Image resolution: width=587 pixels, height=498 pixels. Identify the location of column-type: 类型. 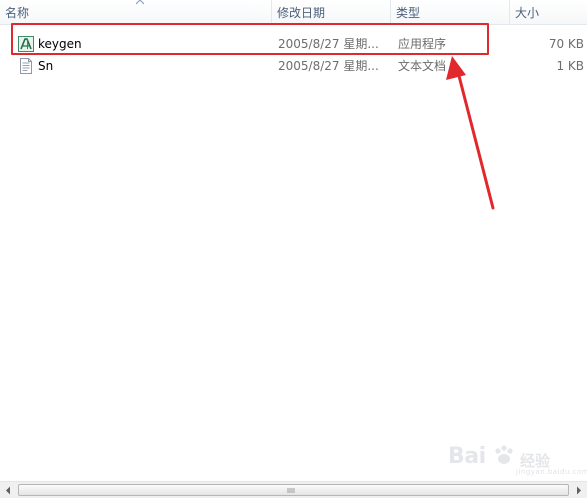
(450, 12).